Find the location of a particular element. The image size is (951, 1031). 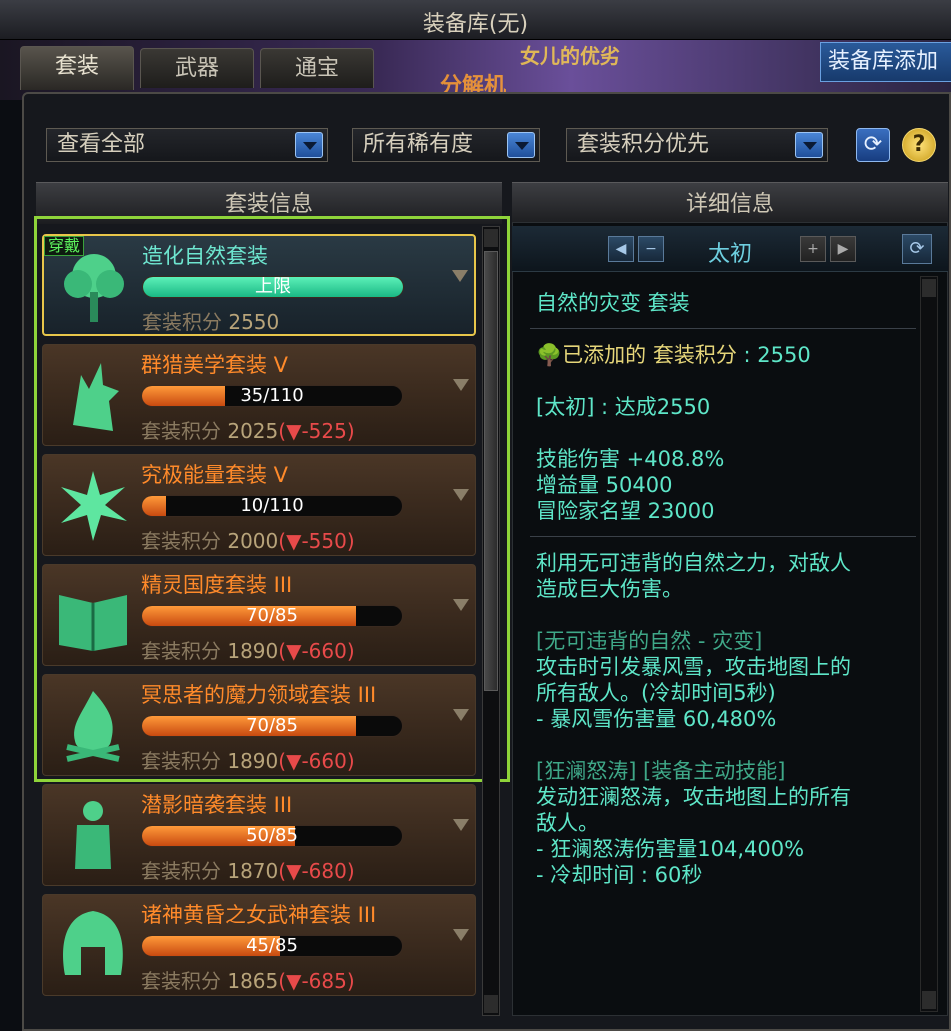

tab-suit: 套装 is located at coordinates (77, 68).